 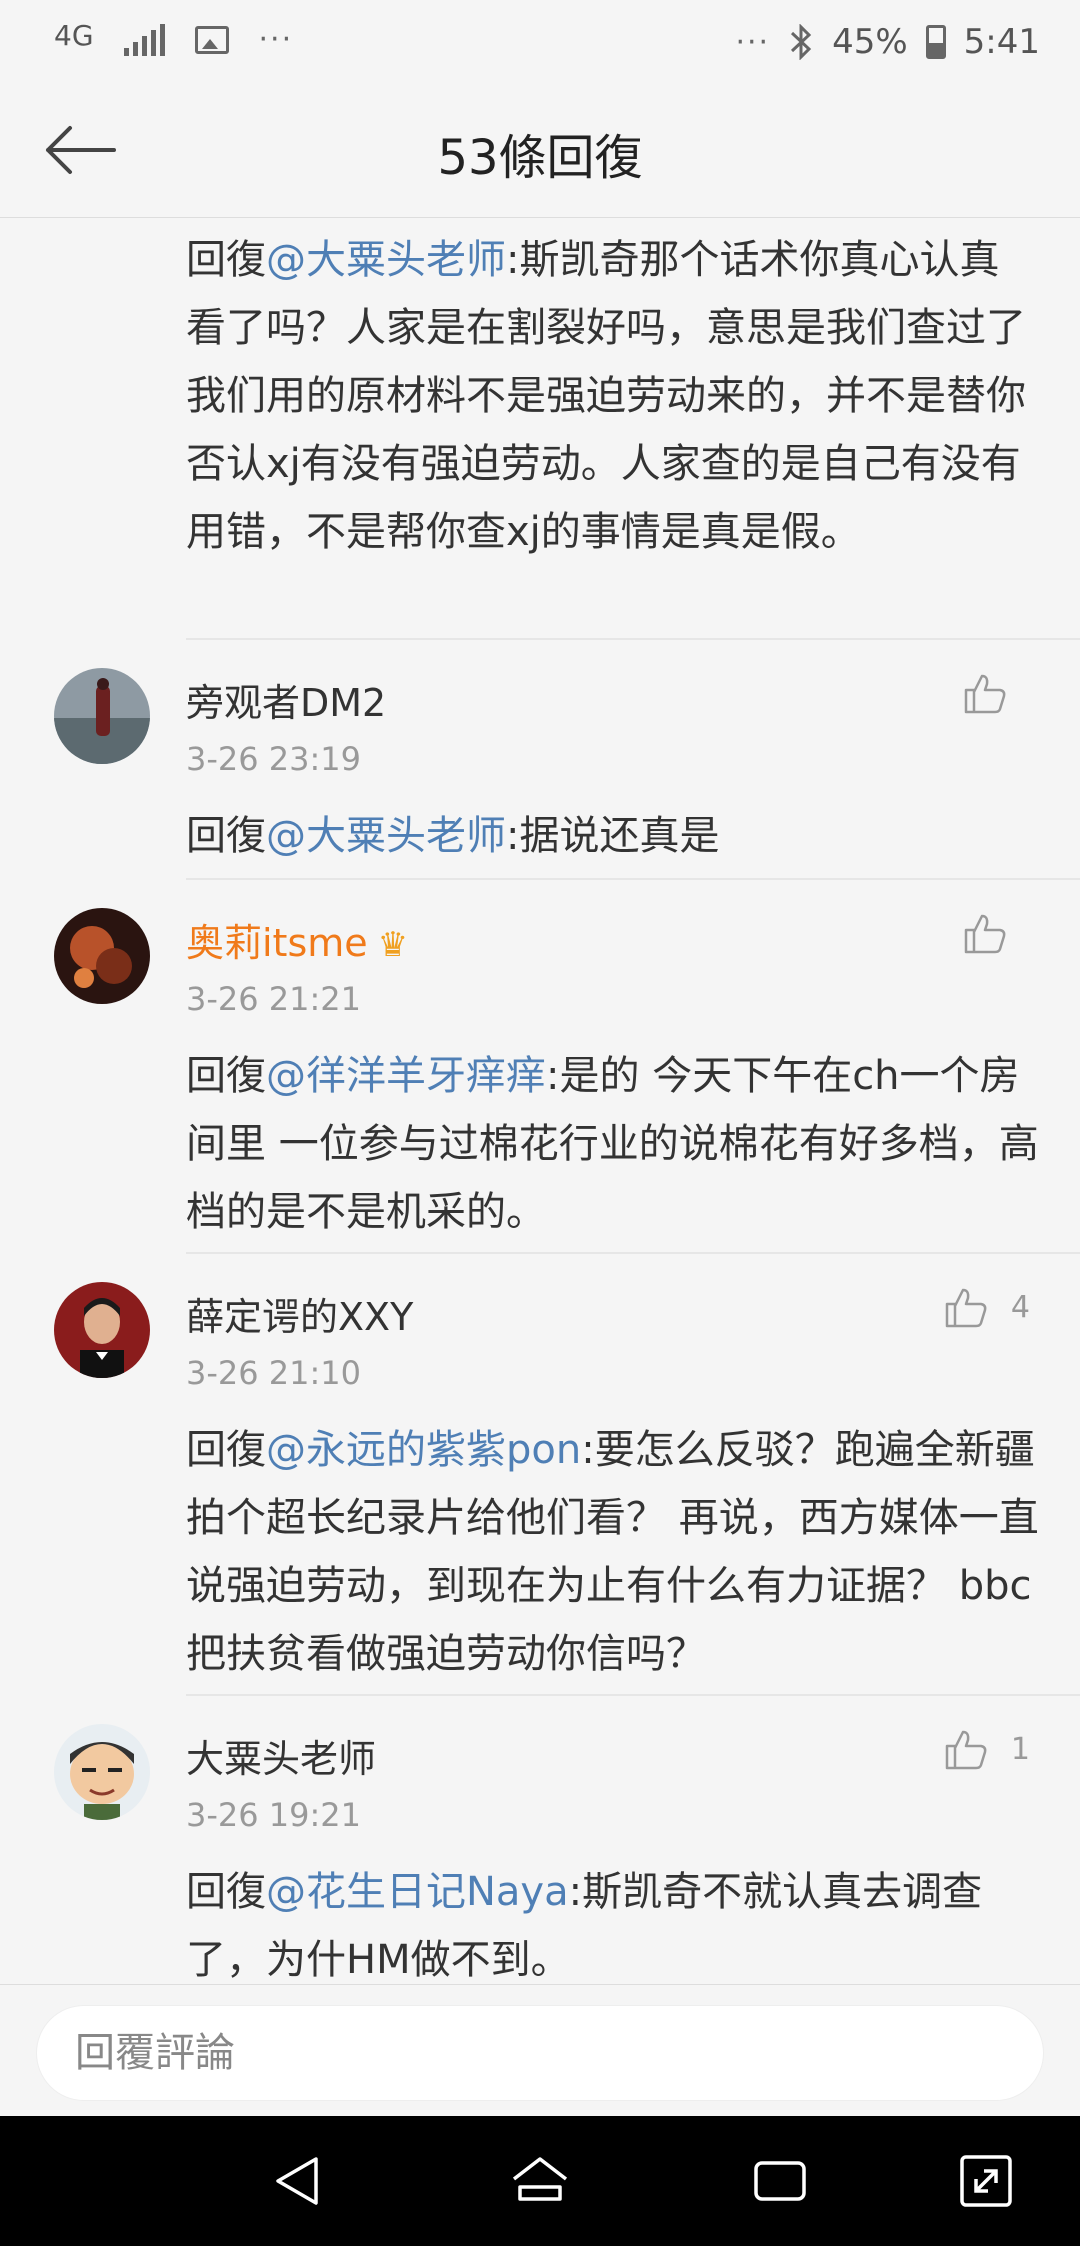 I want to click on like-count: 4, so click(x=1020, y=1307).